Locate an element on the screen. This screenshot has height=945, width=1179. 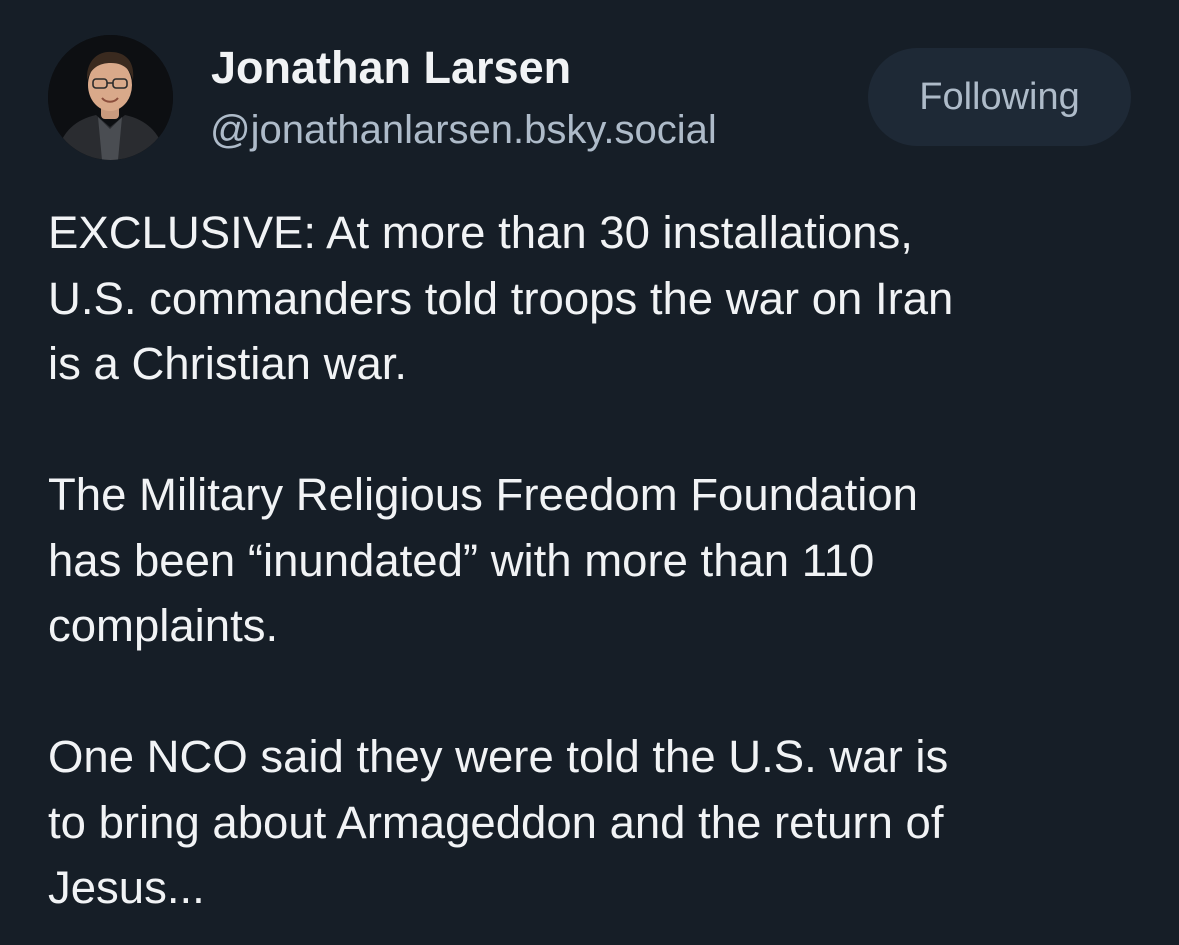
author-name: Jonathan Larsen is located at coordinates (391, 68).